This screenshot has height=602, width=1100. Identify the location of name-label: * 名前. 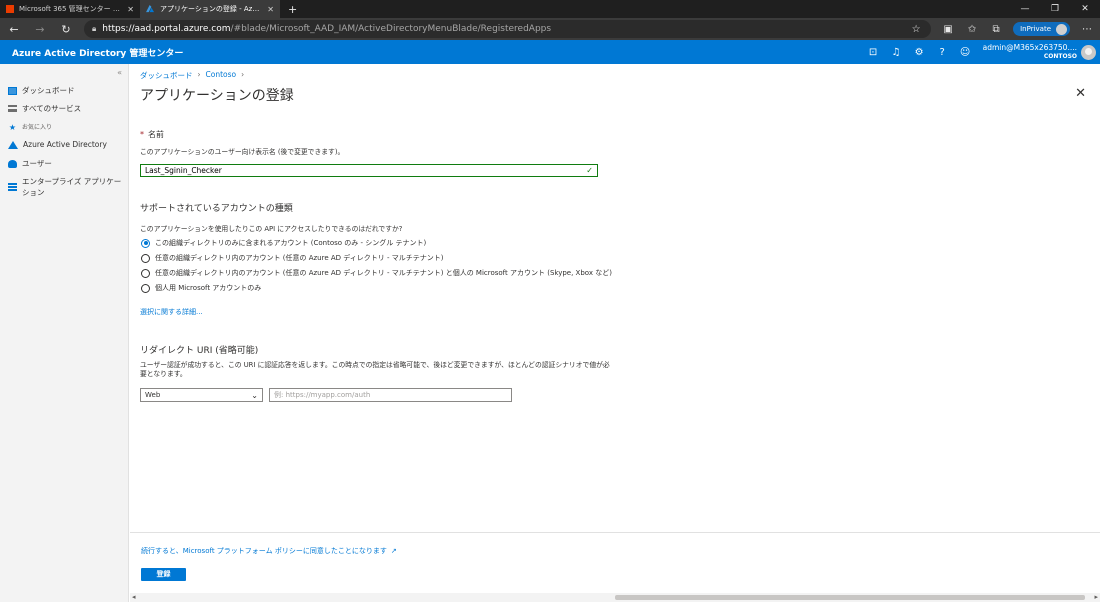
(152, 134).